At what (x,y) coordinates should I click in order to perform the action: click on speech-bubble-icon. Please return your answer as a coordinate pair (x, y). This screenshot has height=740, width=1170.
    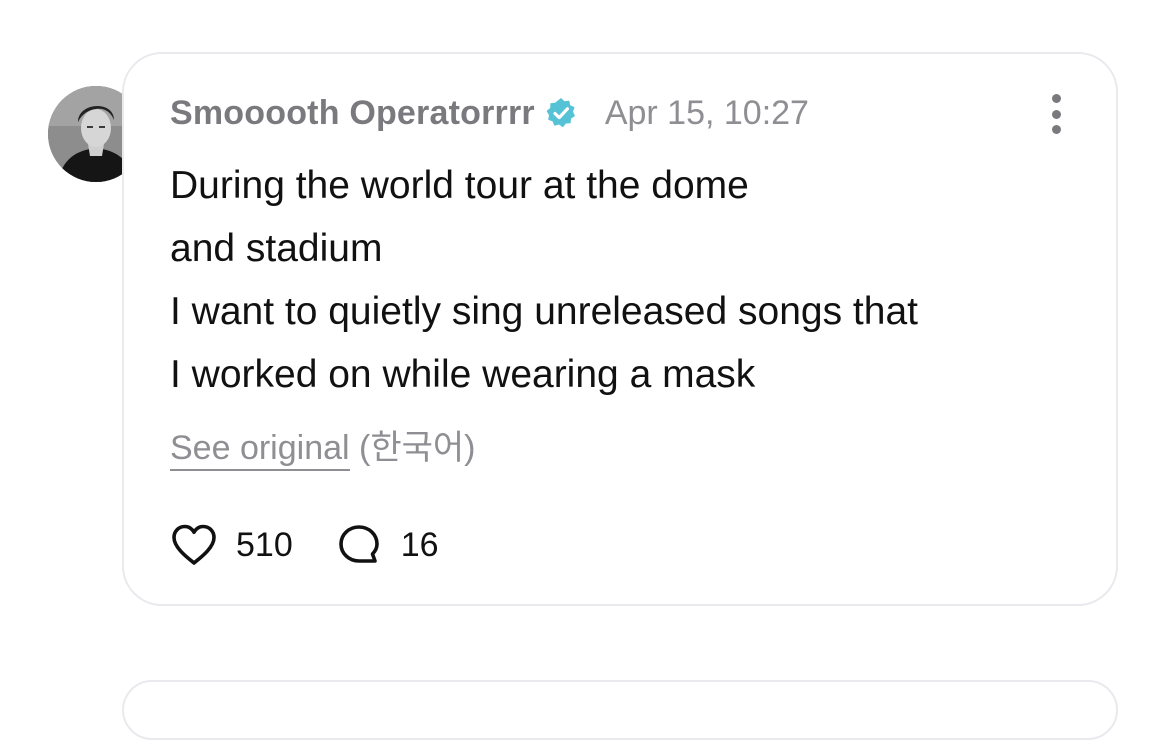
    Looking at the image, I should click on (358, 544).